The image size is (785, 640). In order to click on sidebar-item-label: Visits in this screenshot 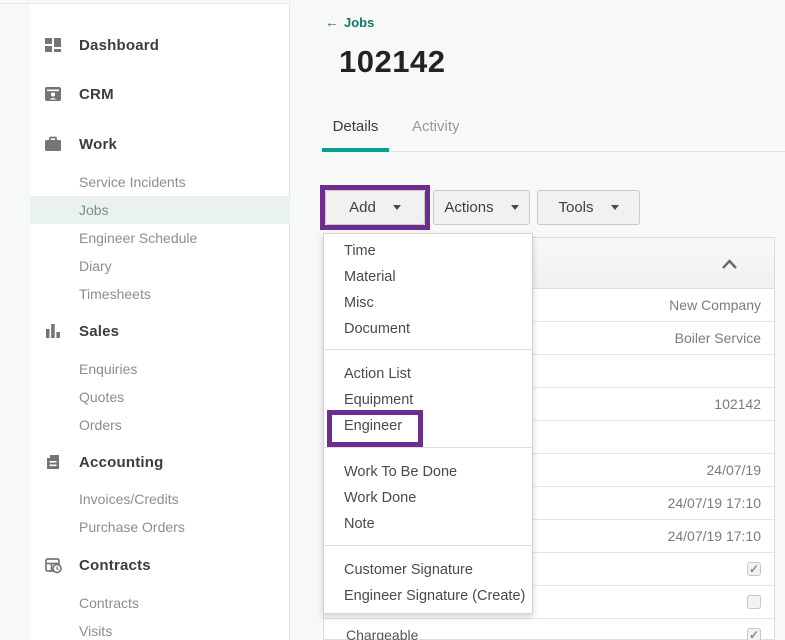, I will do `click(96, 631)`.